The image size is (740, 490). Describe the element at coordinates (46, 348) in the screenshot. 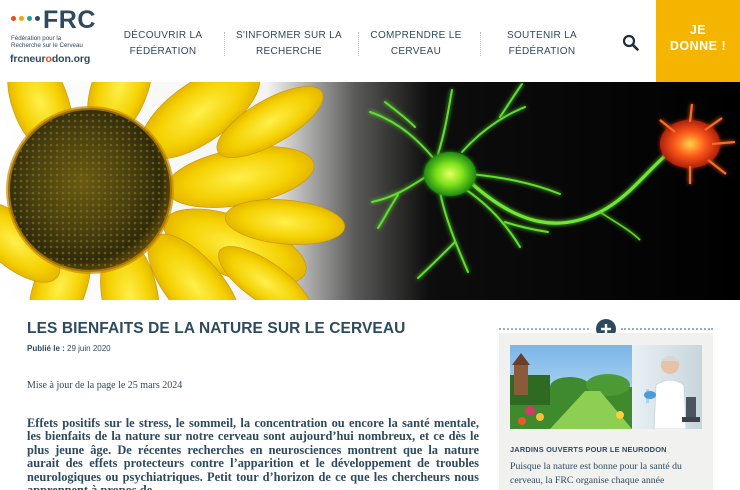

I see `publish-label: Publié le :` at that location.